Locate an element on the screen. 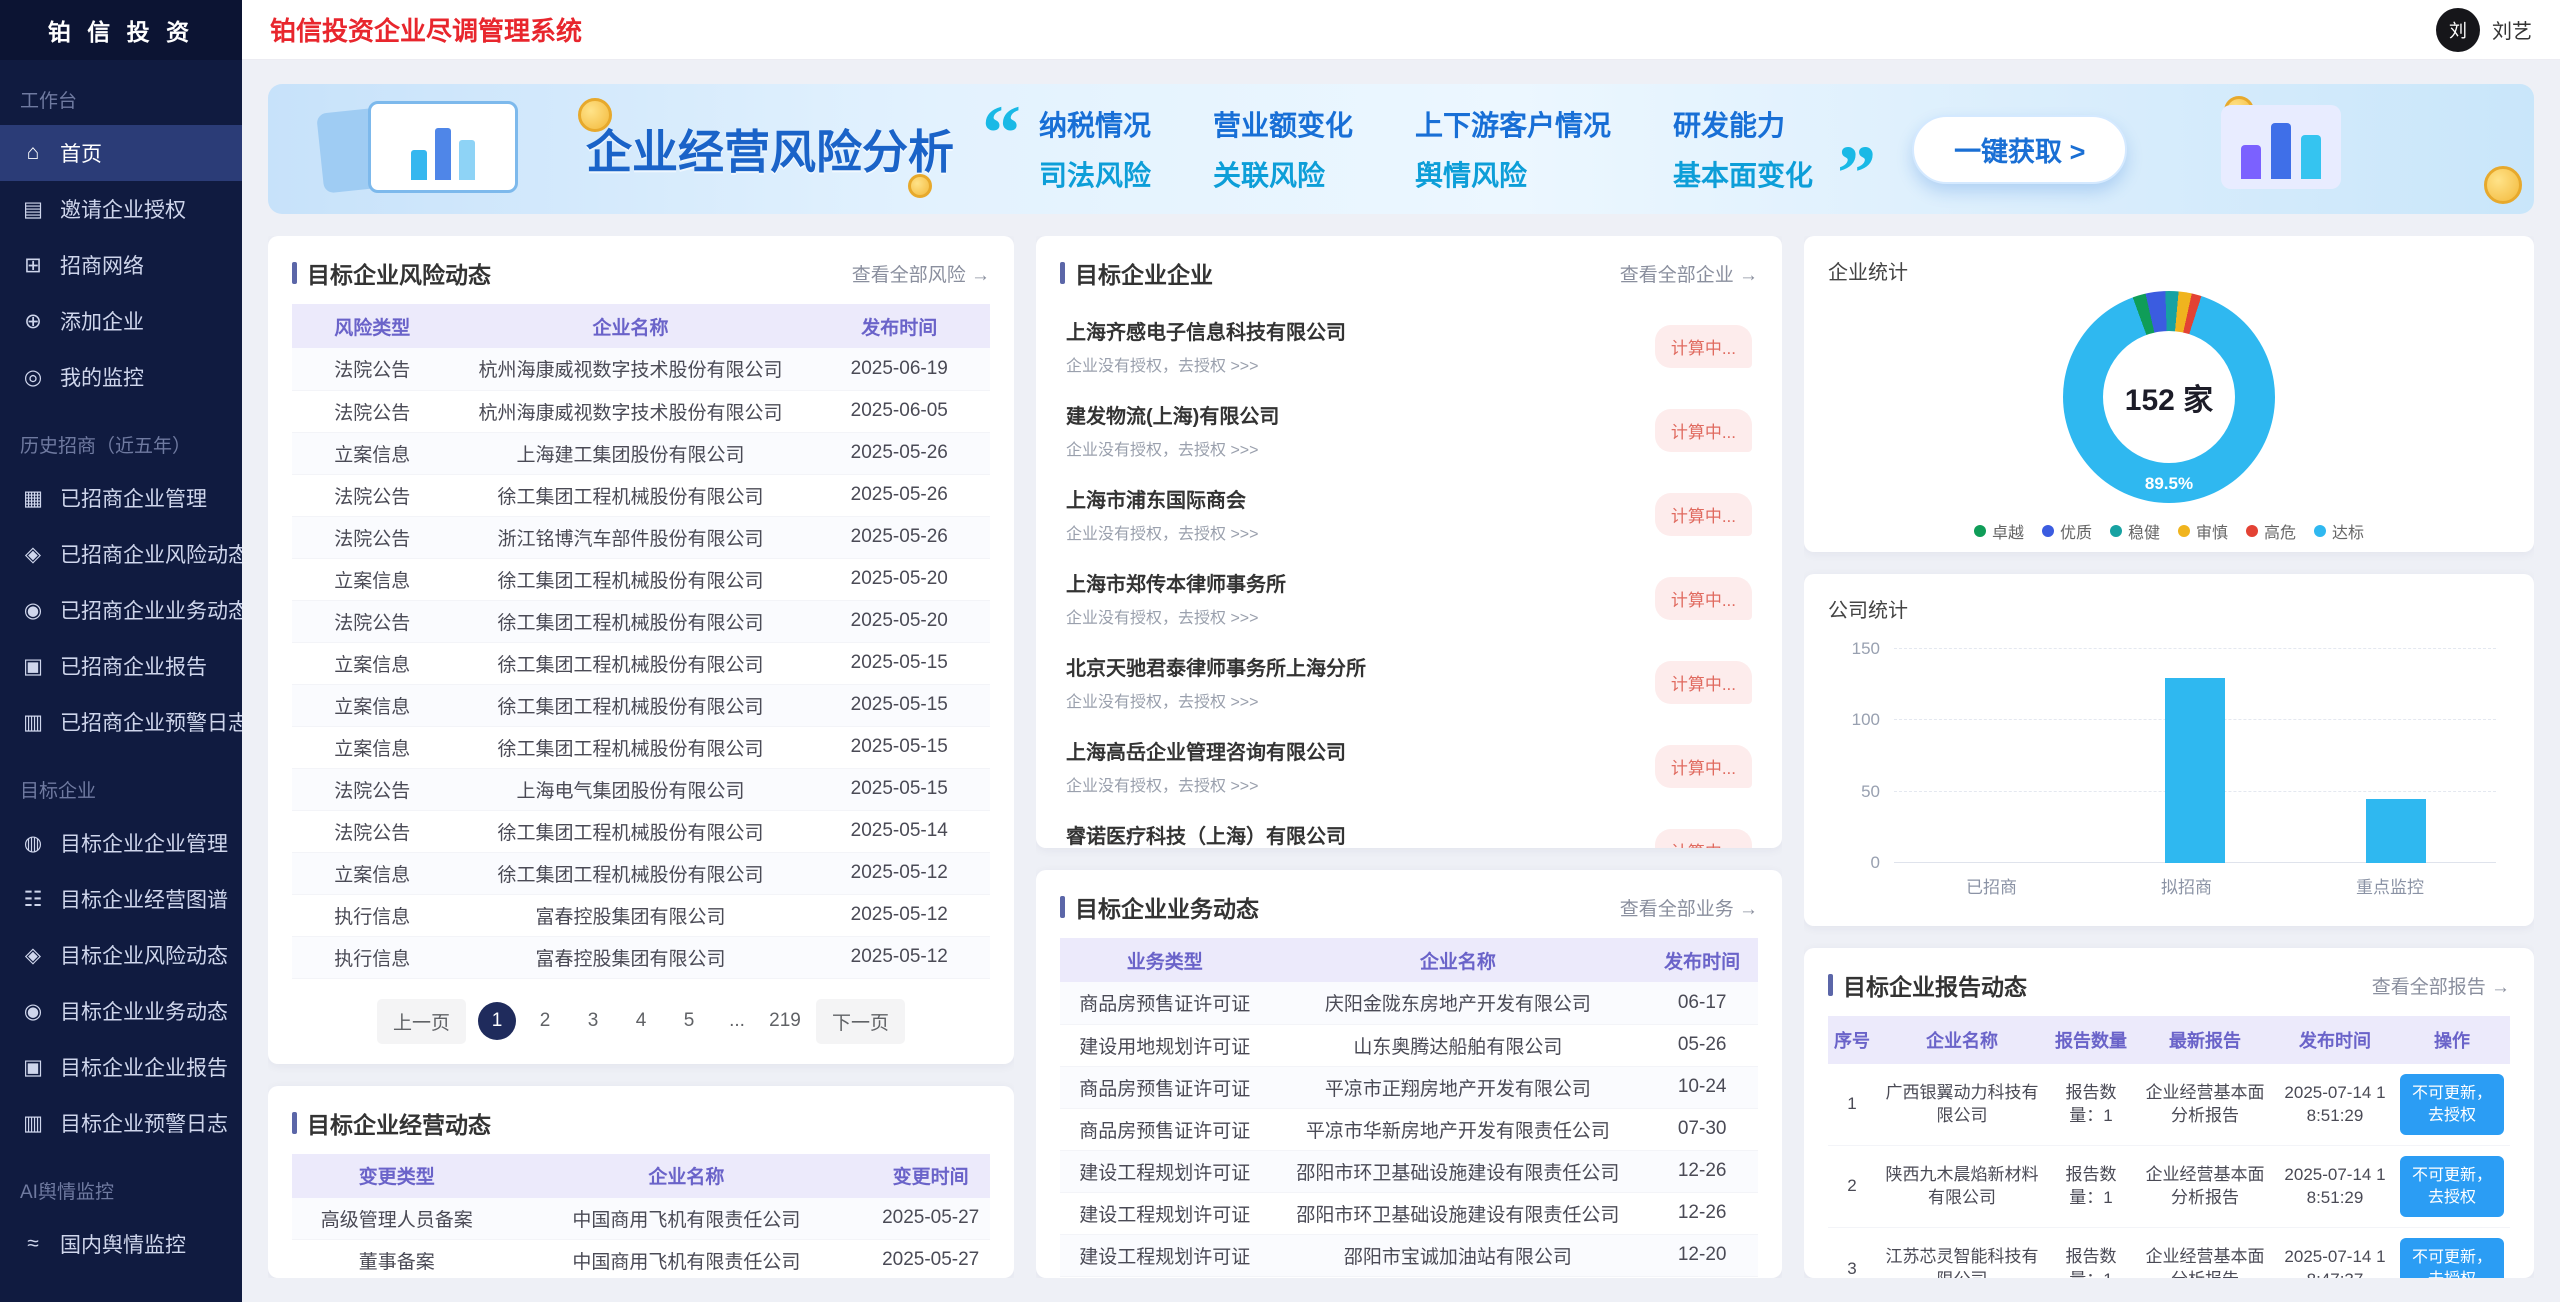 The image size is (2560, 1302). home-icon: ⌂ is located at coordinates (33, 152).